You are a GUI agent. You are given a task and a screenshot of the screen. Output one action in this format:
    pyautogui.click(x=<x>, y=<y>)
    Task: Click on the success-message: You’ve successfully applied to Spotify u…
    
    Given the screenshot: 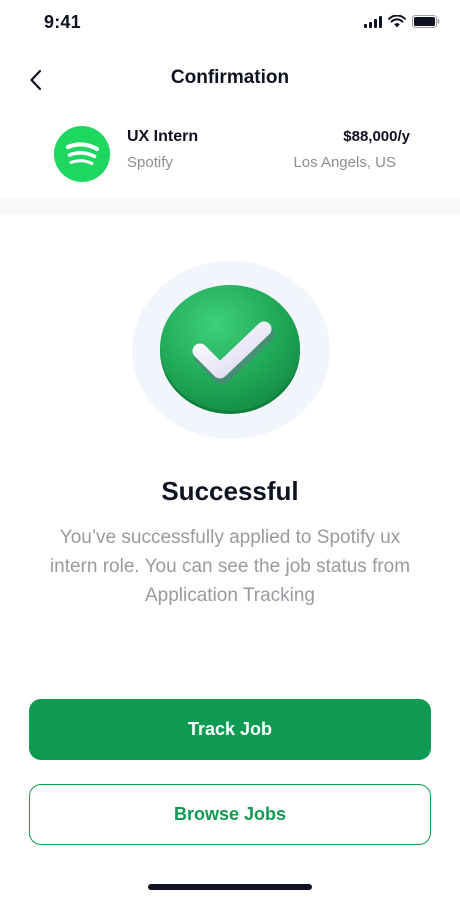 What is the action you would take?
    pyautogui.click(x=230, y=566)
    